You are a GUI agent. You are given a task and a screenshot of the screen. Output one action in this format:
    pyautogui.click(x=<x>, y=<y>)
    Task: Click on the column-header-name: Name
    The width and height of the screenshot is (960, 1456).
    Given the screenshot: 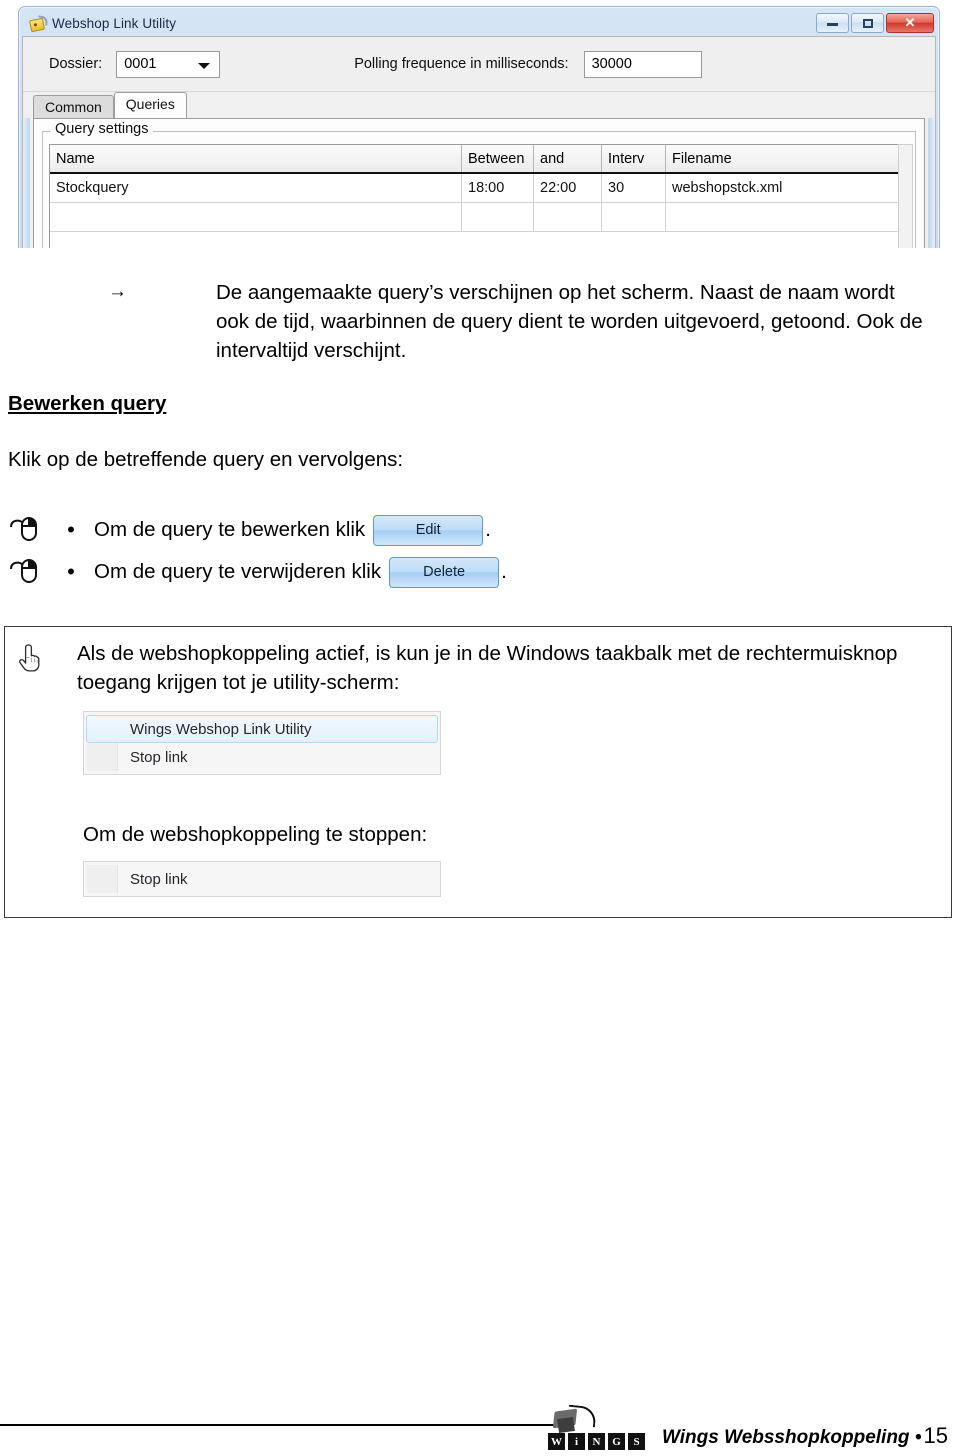 What is the action you would take?
    pyautogui.click(x=256, y=158)
    